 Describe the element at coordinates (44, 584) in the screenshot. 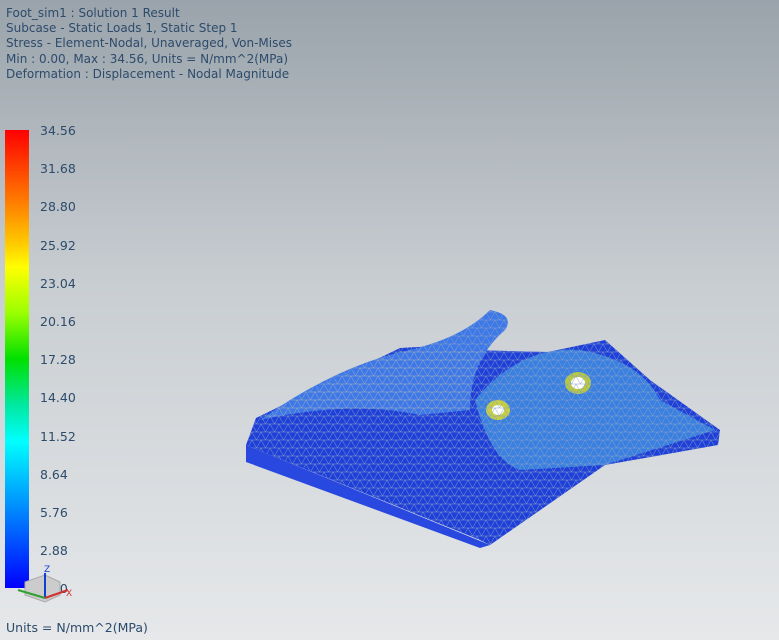

I see `axis-triad: Z X` at that location.